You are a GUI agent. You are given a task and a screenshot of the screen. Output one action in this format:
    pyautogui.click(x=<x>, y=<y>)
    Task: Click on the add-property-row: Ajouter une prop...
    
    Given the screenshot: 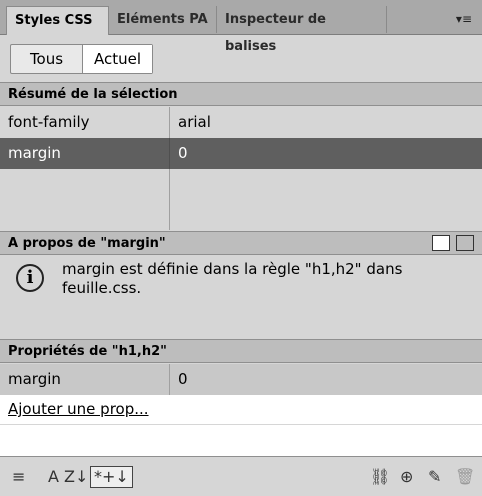 What is the action you would take?
    pyautogui.click(x=241, y=409)
    